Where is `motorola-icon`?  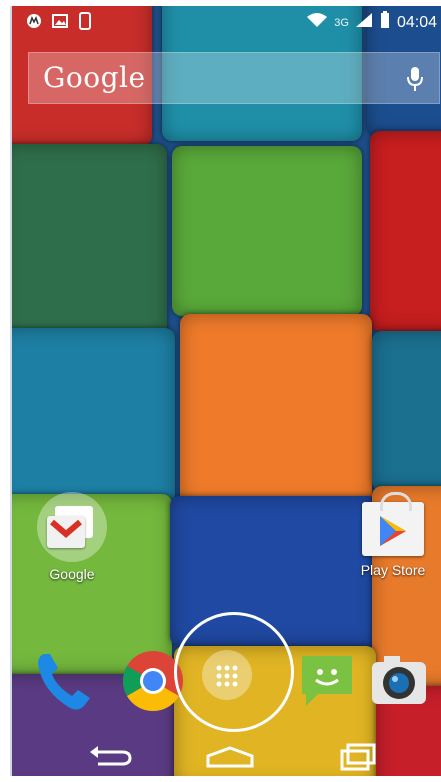
motorola-icon is located at coordinates (34, 23).